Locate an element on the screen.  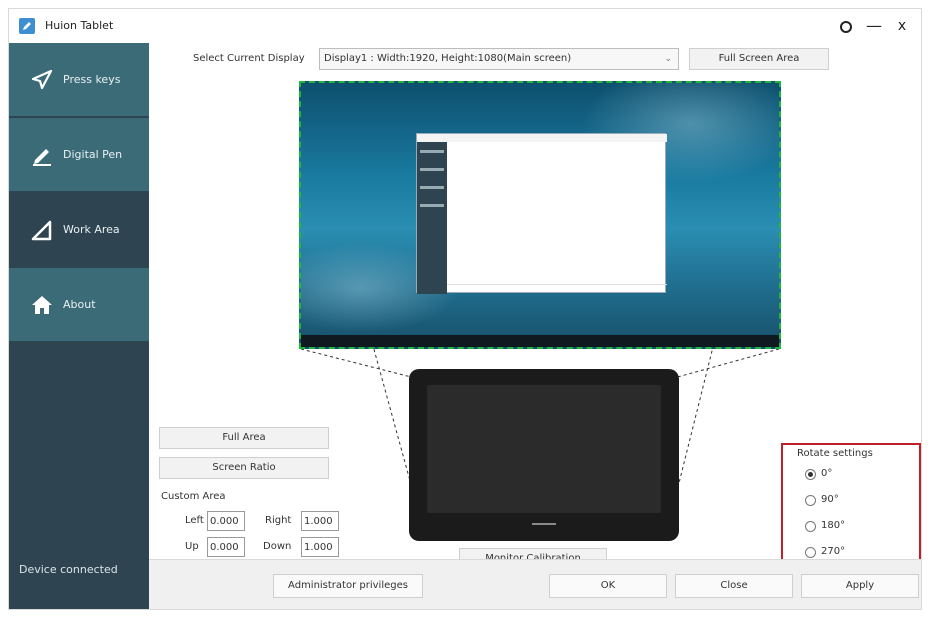
screen-ratio-button: Screen Ratio is located at coordinates (244, 468).